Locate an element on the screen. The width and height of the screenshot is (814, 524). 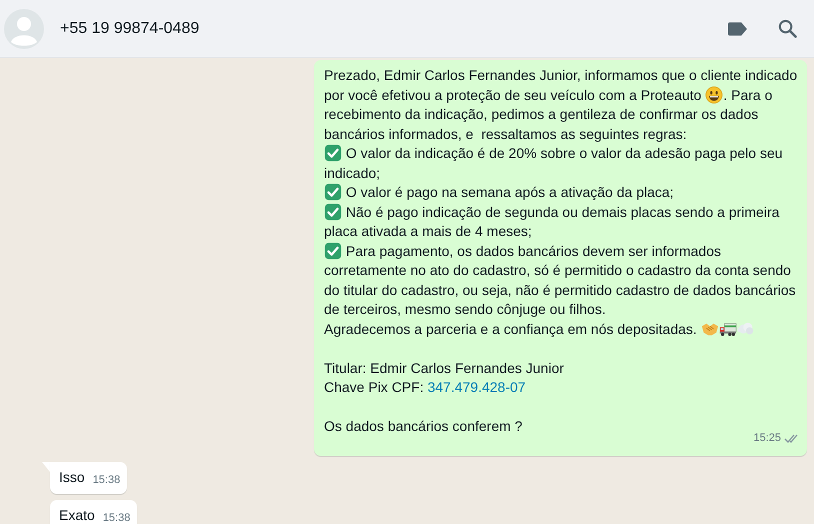
message-text: Para pagamento, os dados bancários devem ser informados corretamente no ato do cadastro, só é permitido o cadastro da conta sendo do titular do cadastro, ou seja, não é permitido cadastro de dados bancários de terceiros, mesmo sendo cônjuge ou filhos. is located at coordinates (560, 280).